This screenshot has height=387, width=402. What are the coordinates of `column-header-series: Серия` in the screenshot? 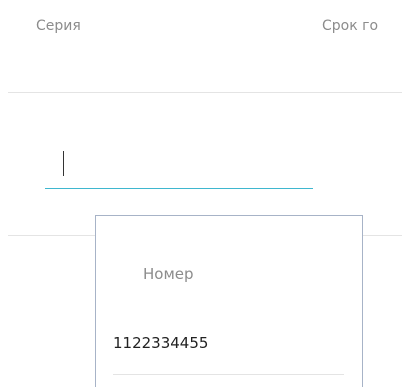 It's located at (58, 26).